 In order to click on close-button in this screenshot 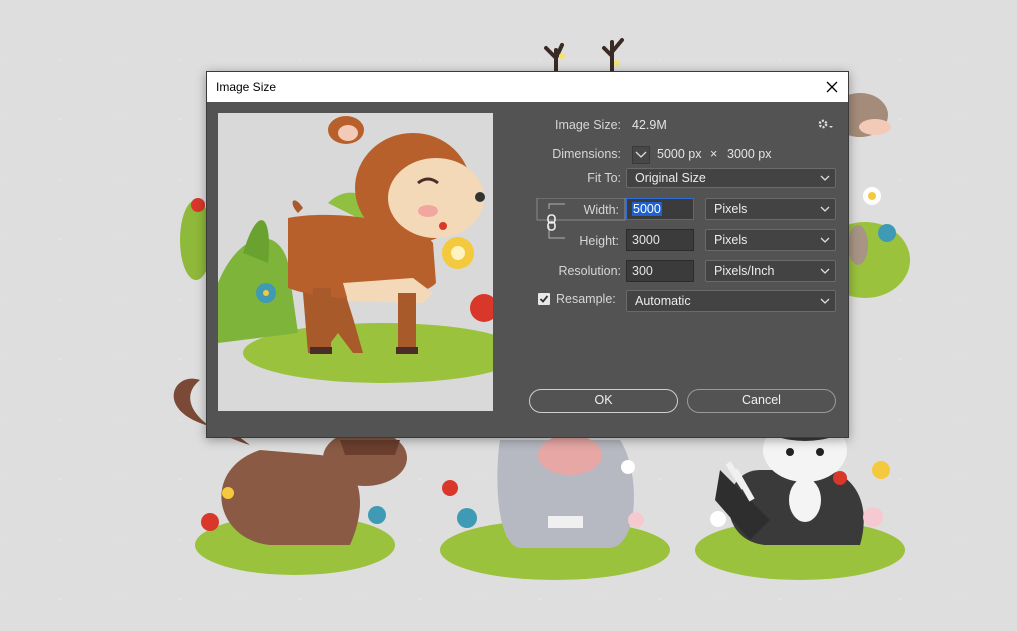, I will do `click(832, 87)`.